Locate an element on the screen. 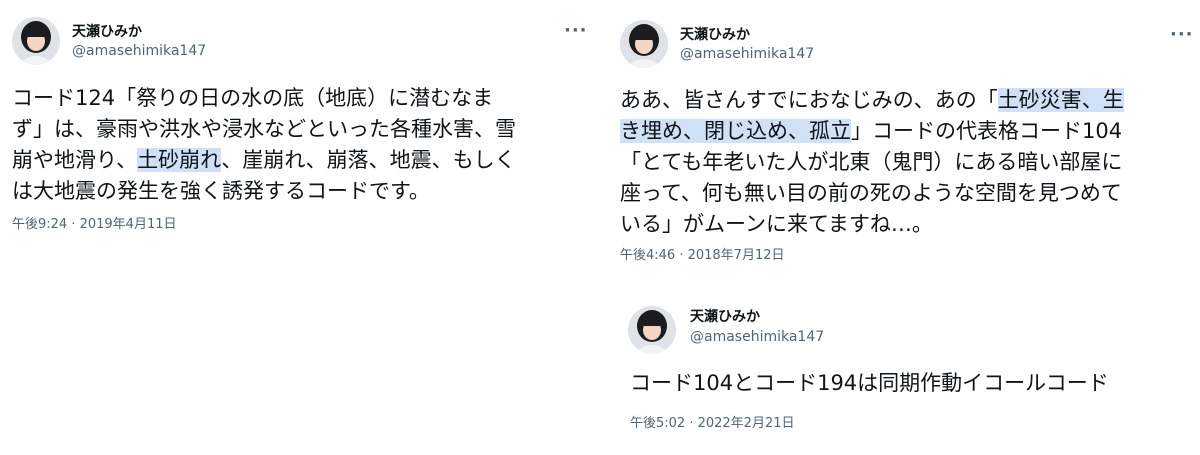 This screenshot has width=1200, height=455. tweet-text: コード104とコード194は同期作動イコールコード is located at coordinates (869, 383).